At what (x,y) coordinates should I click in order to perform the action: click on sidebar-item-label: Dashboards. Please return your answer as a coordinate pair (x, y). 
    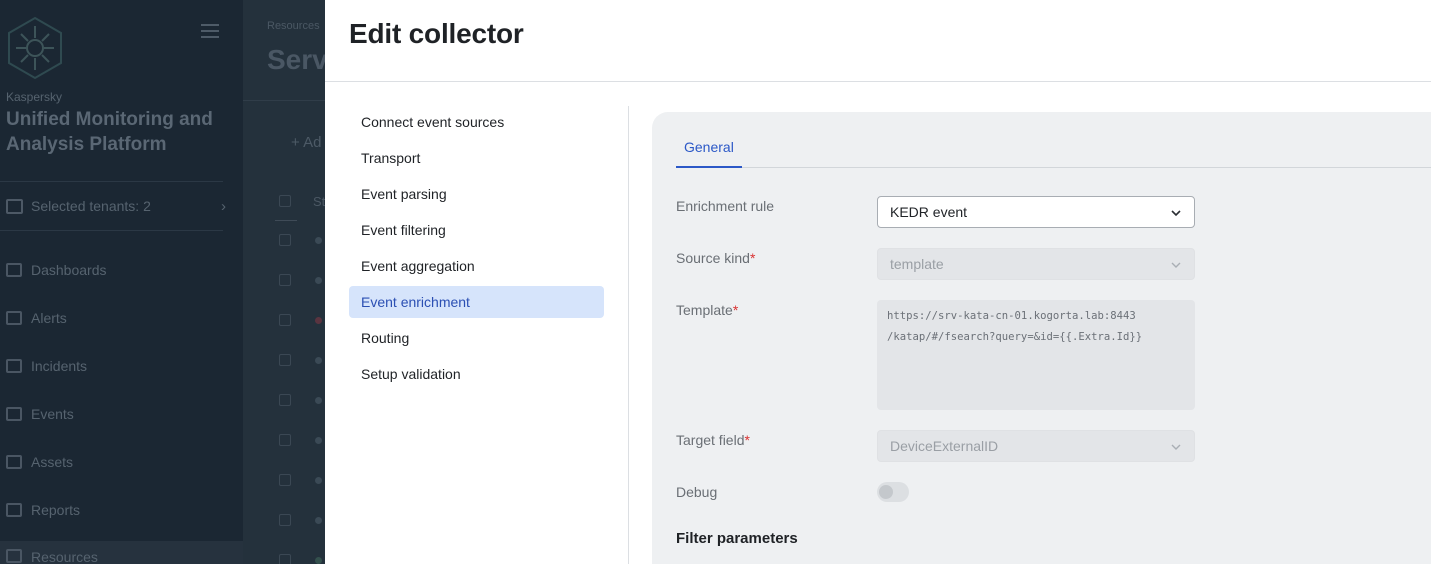
    Looking at the image, I should click on (69, 270).